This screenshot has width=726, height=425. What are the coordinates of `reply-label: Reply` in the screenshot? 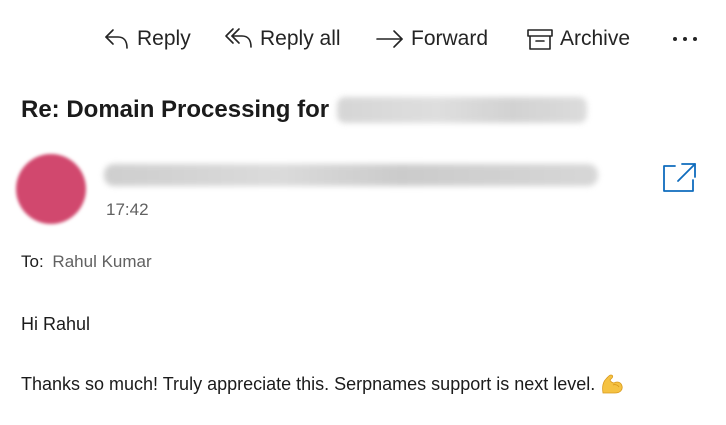 It's located at (164, 38).